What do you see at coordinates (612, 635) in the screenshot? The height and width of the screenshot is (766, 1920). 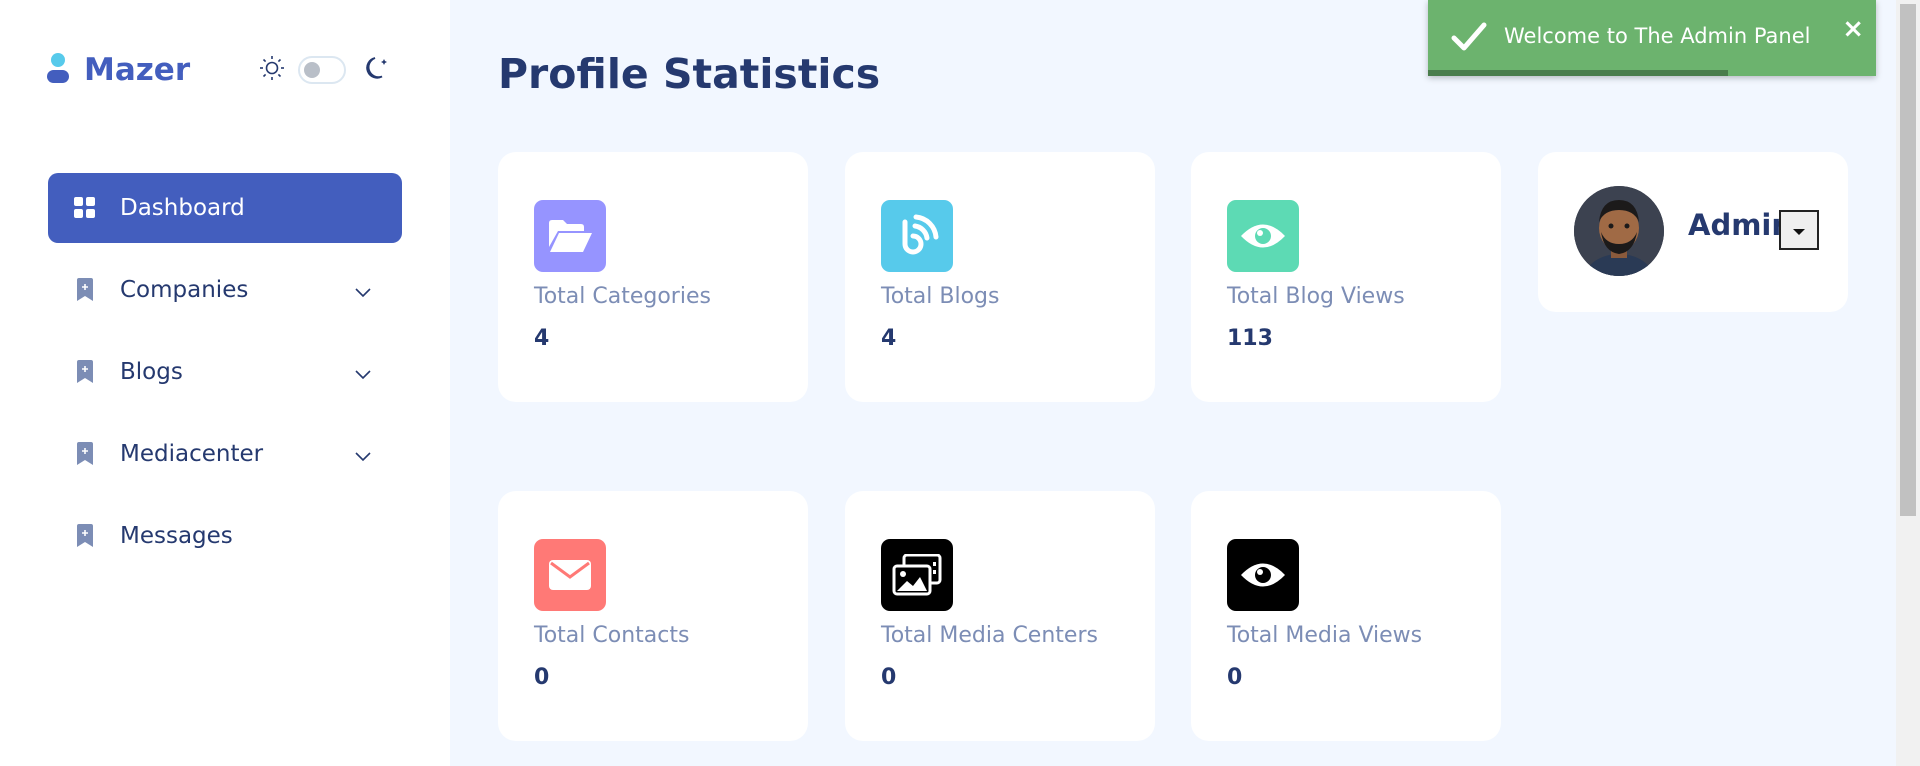 I see `stat-label: Total Contacts` at bounding box center [612, 635].